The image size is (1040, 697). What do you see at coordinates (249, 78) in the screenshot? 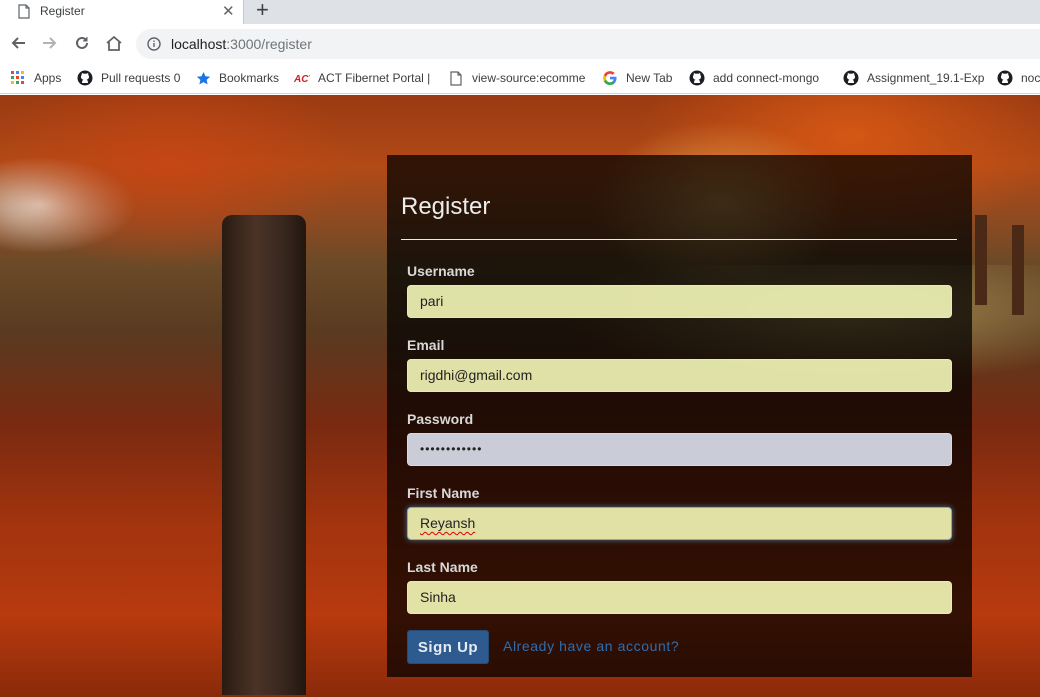
I see `bookmark-label: Bookmarks` at bounding box center [249, 78].